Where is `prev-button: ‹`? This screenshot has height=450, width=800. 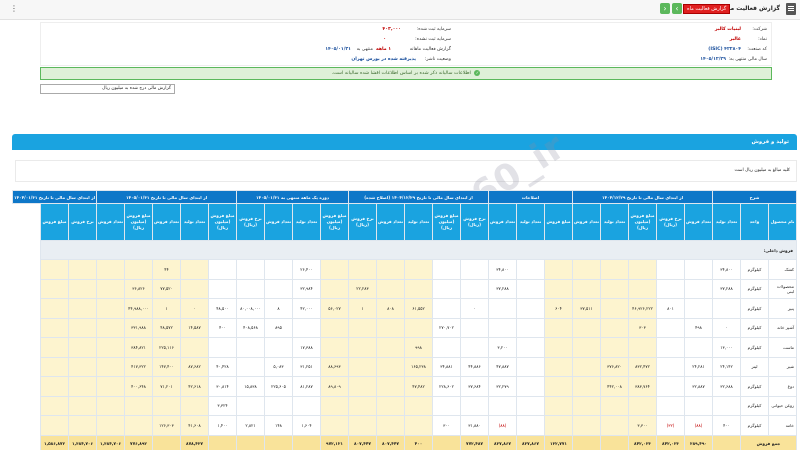 prev-button: ‹ is located at coordinates (677, 8).